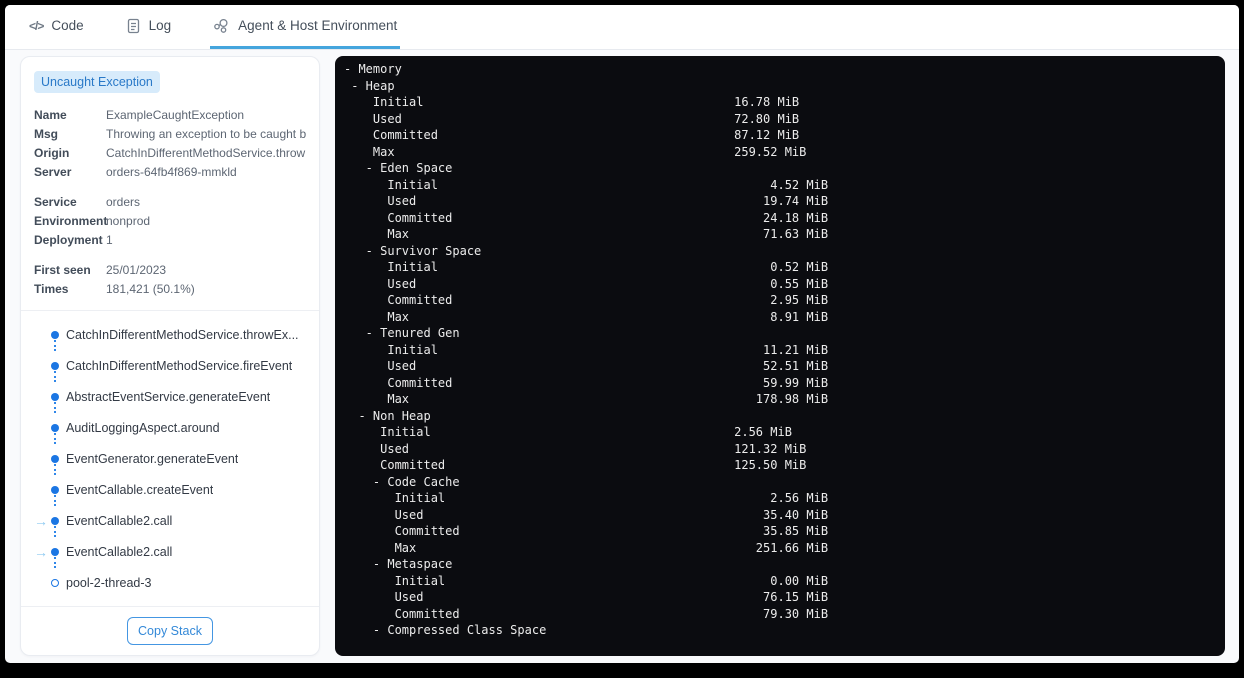  I want to click on field-row: Environment nonprod, so click(170, 221).